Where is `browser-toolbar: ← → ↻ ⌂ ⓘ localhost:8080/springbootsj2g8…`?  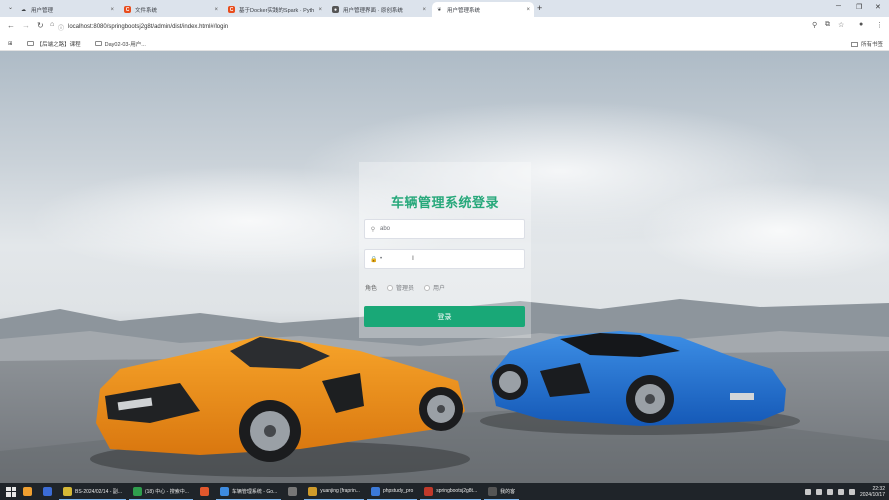
browser-toolbar: ← → ↻ ⌂ ⓘ localhost:8080/springbootsj2g8… is located at coordinates (444, 27).